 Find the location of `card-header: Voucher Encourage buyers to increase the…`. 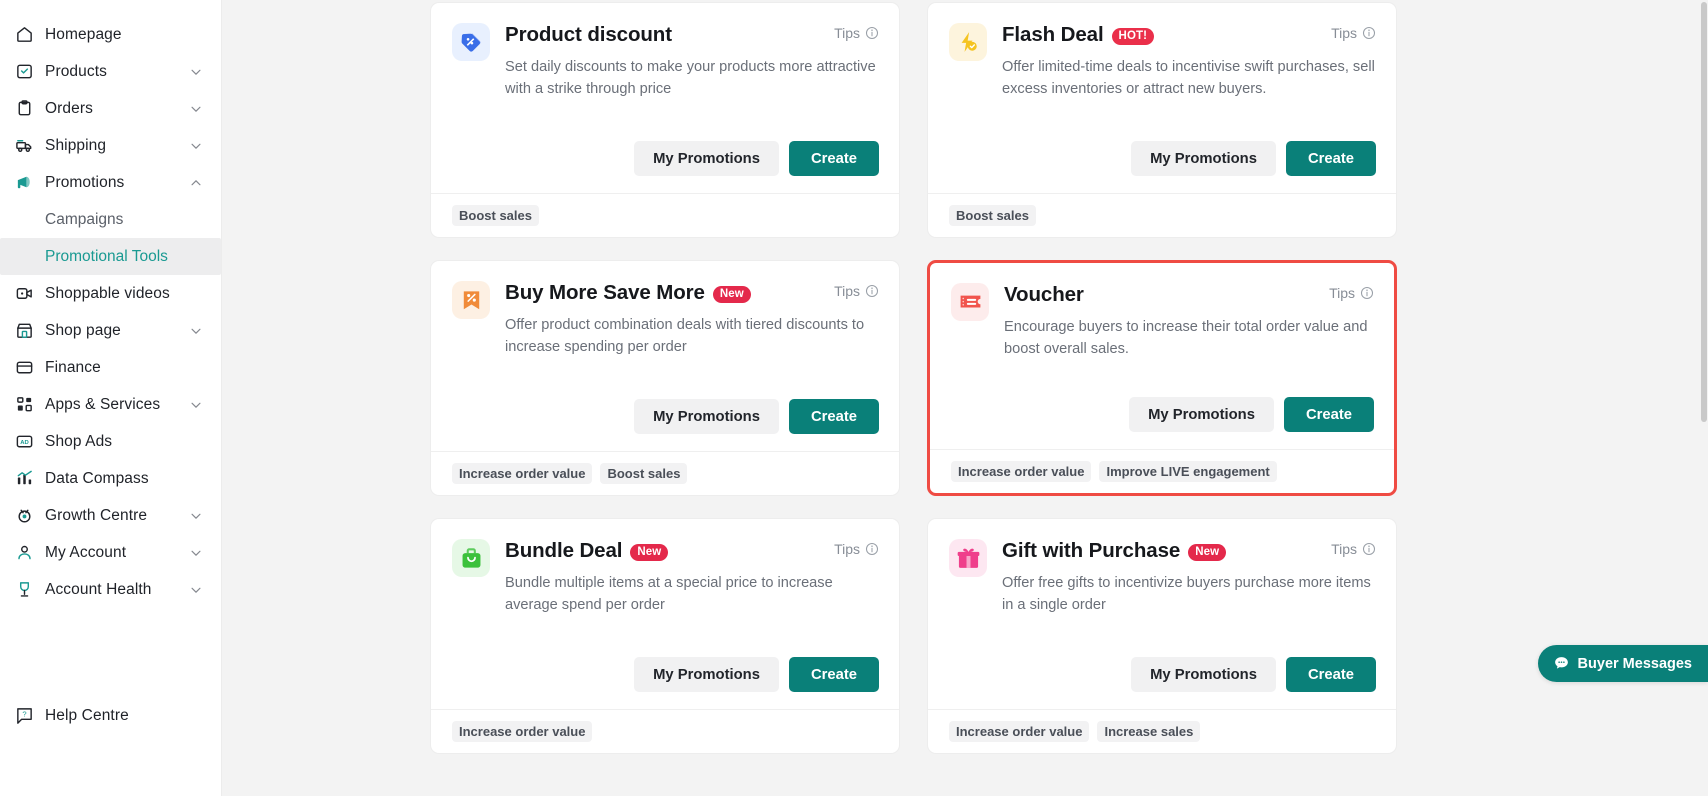

card-header: Voucher Encourage buyers to increase the… is located at coordinates (1162, 322).